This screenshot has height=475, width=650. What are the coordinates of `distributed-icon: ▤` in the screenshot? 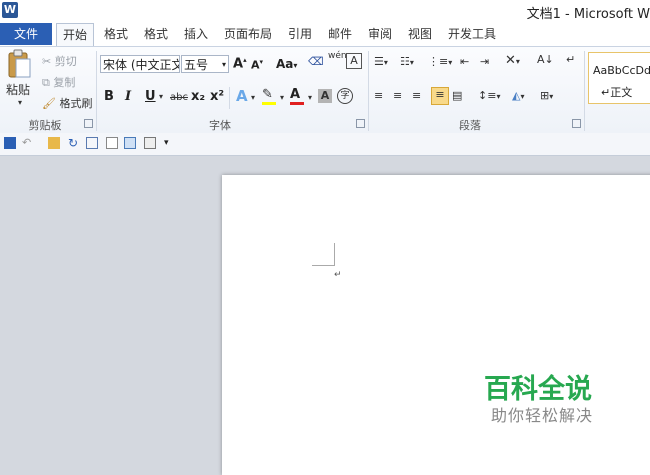 It's located at (457, 95).